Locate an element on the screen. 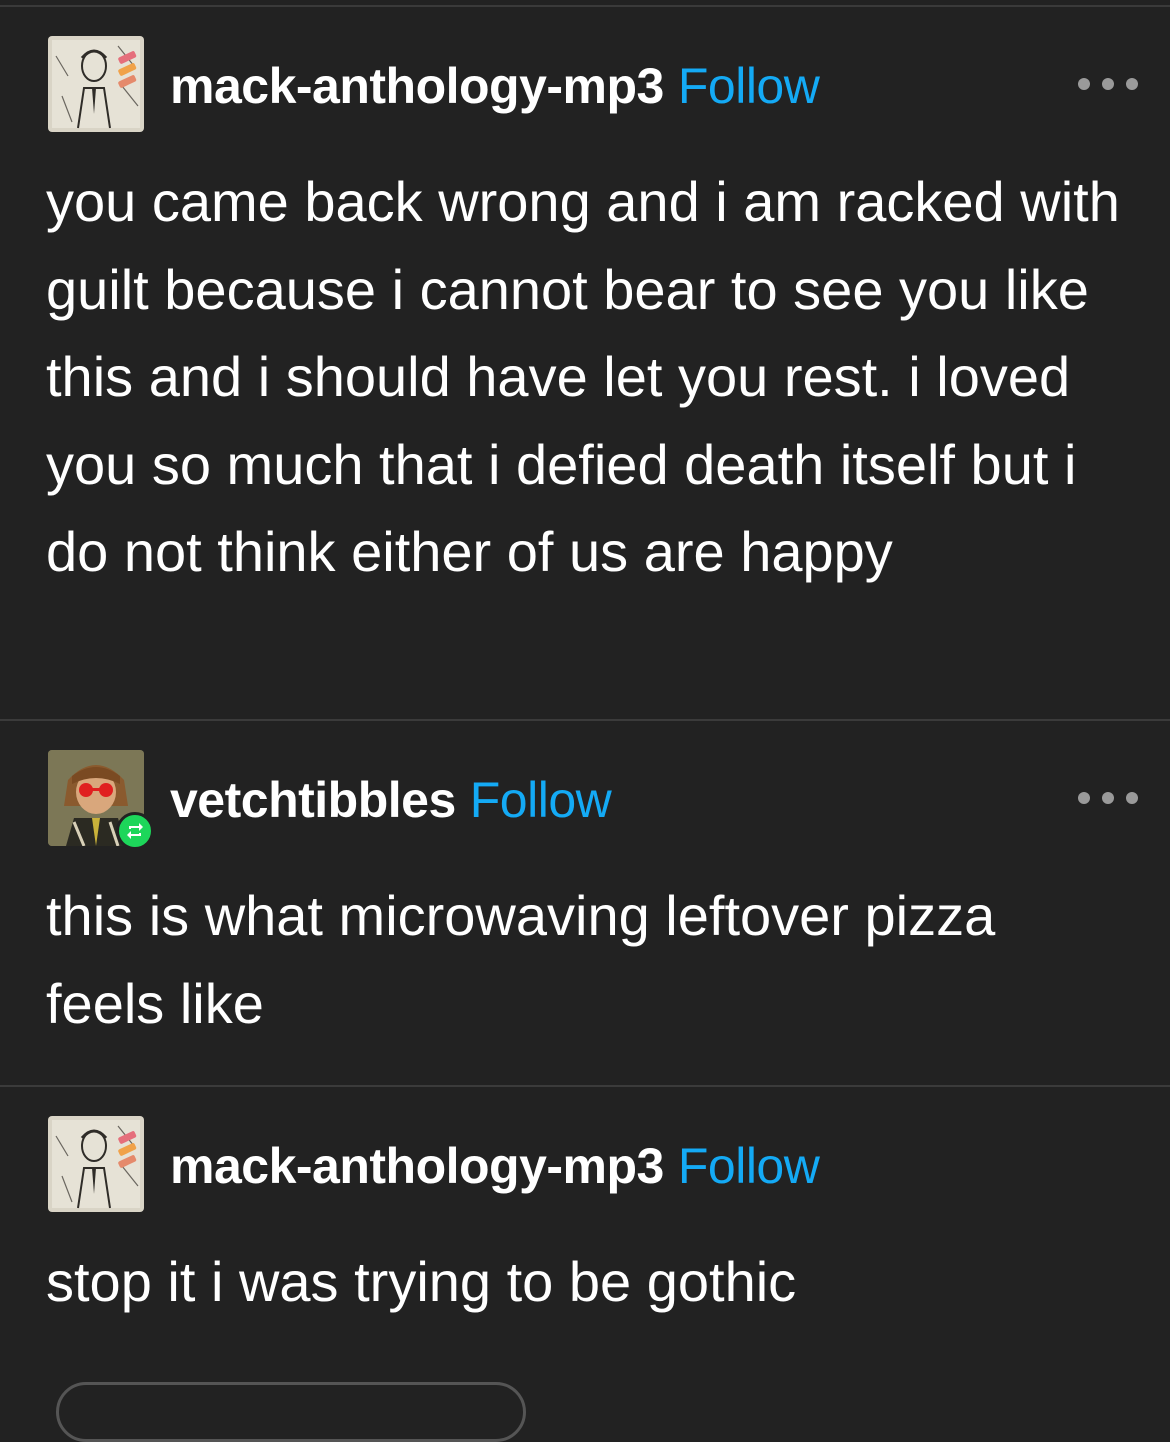  bottom-action-pill is located at coordinates (291, 1412).